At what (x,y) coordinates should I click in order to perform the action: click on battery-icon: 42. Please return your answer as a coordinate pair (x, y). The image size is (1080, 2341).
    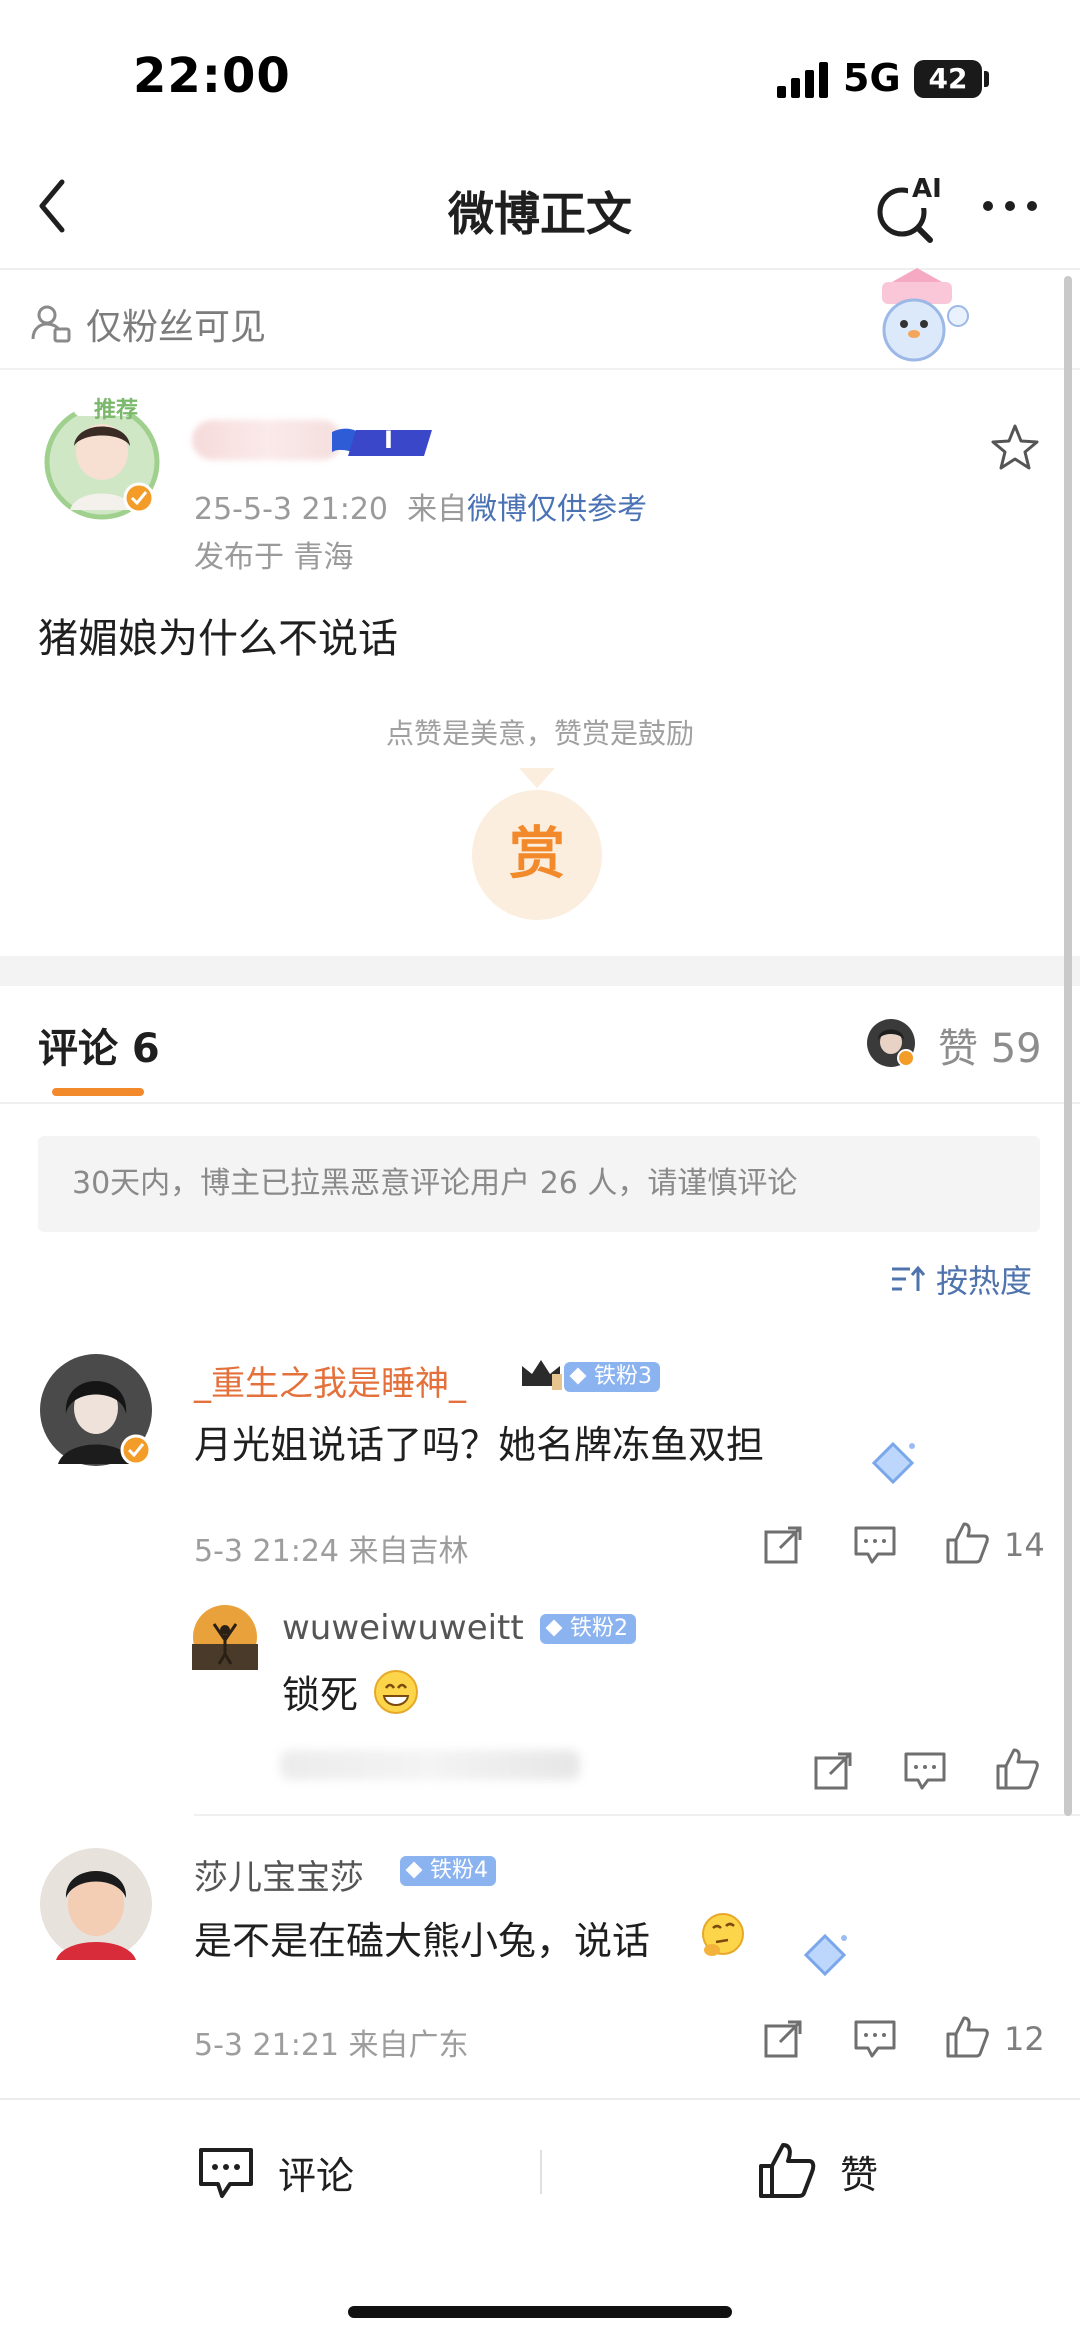
    Looking at the image, I should click on (948, 79).